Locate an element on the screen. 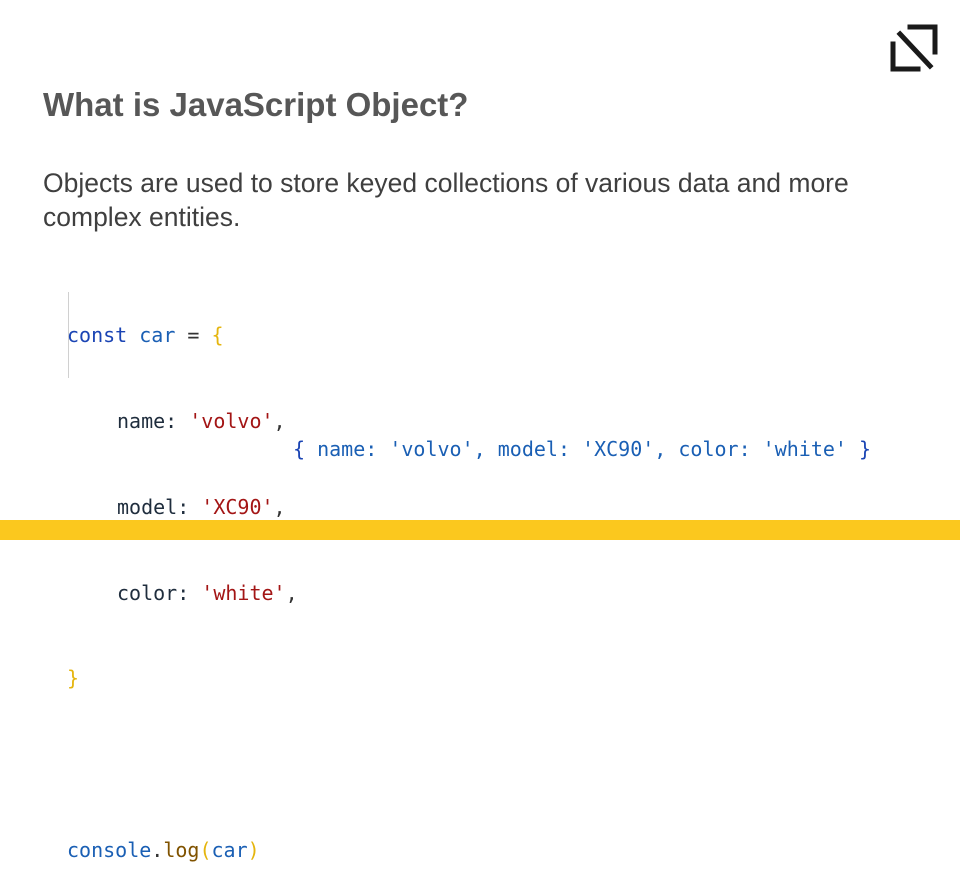 The height and width of the screenshot is (893, 960). code-line-declaration: const car = { is located at coordinates (182, 335).